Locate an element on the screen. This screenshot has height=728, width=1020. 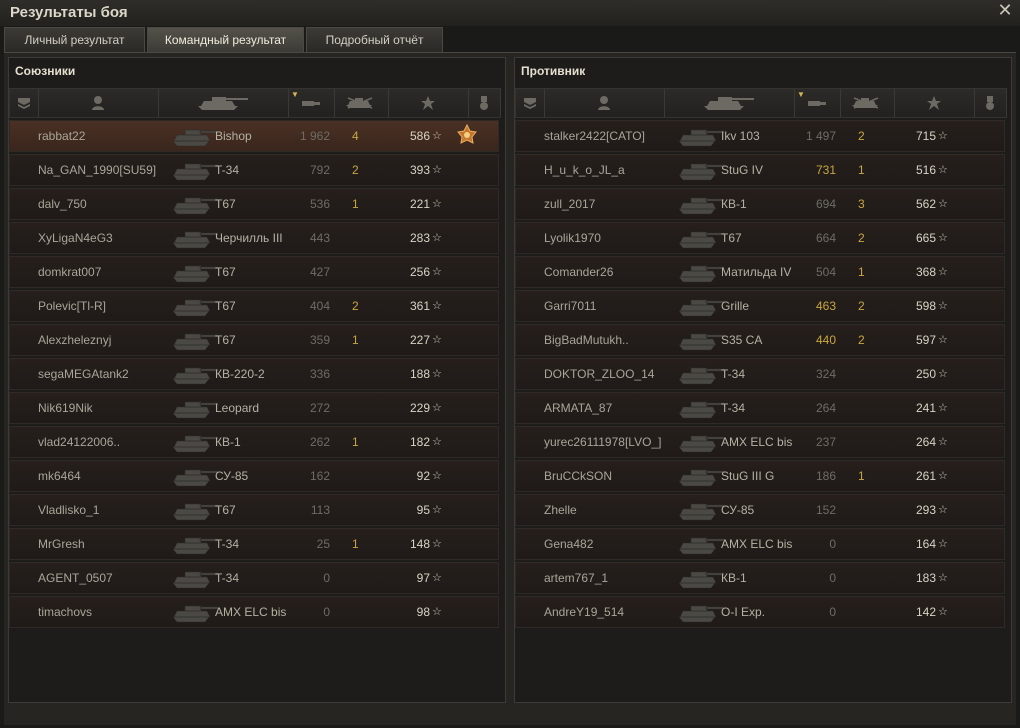
table-row: Nik619Nik Leopard 272 229 ☆ is located at coordinates (254, 408).